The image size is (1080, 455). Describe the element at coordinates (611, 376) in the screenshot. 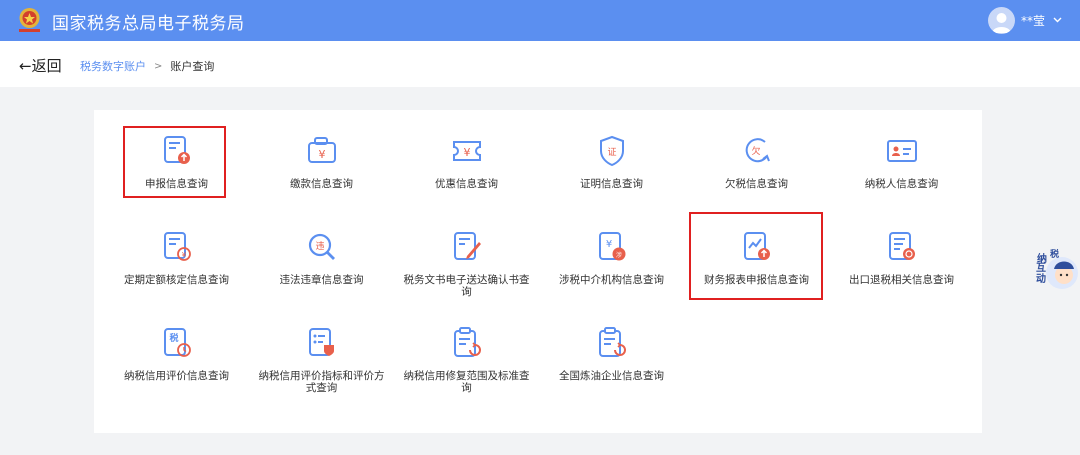

I see `tile-label: 全国炼油企业信息查询` at that location.